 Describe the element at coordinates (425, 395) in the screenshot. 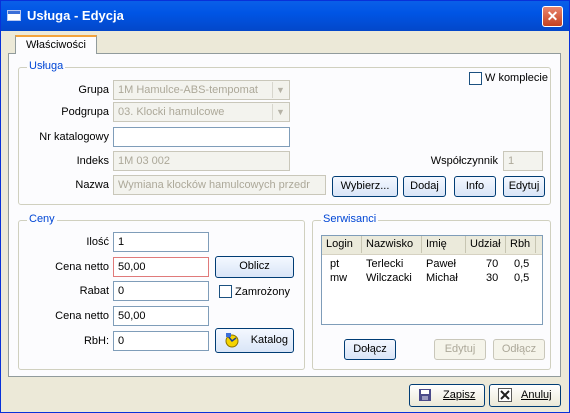

I see `save-icon` at that location.